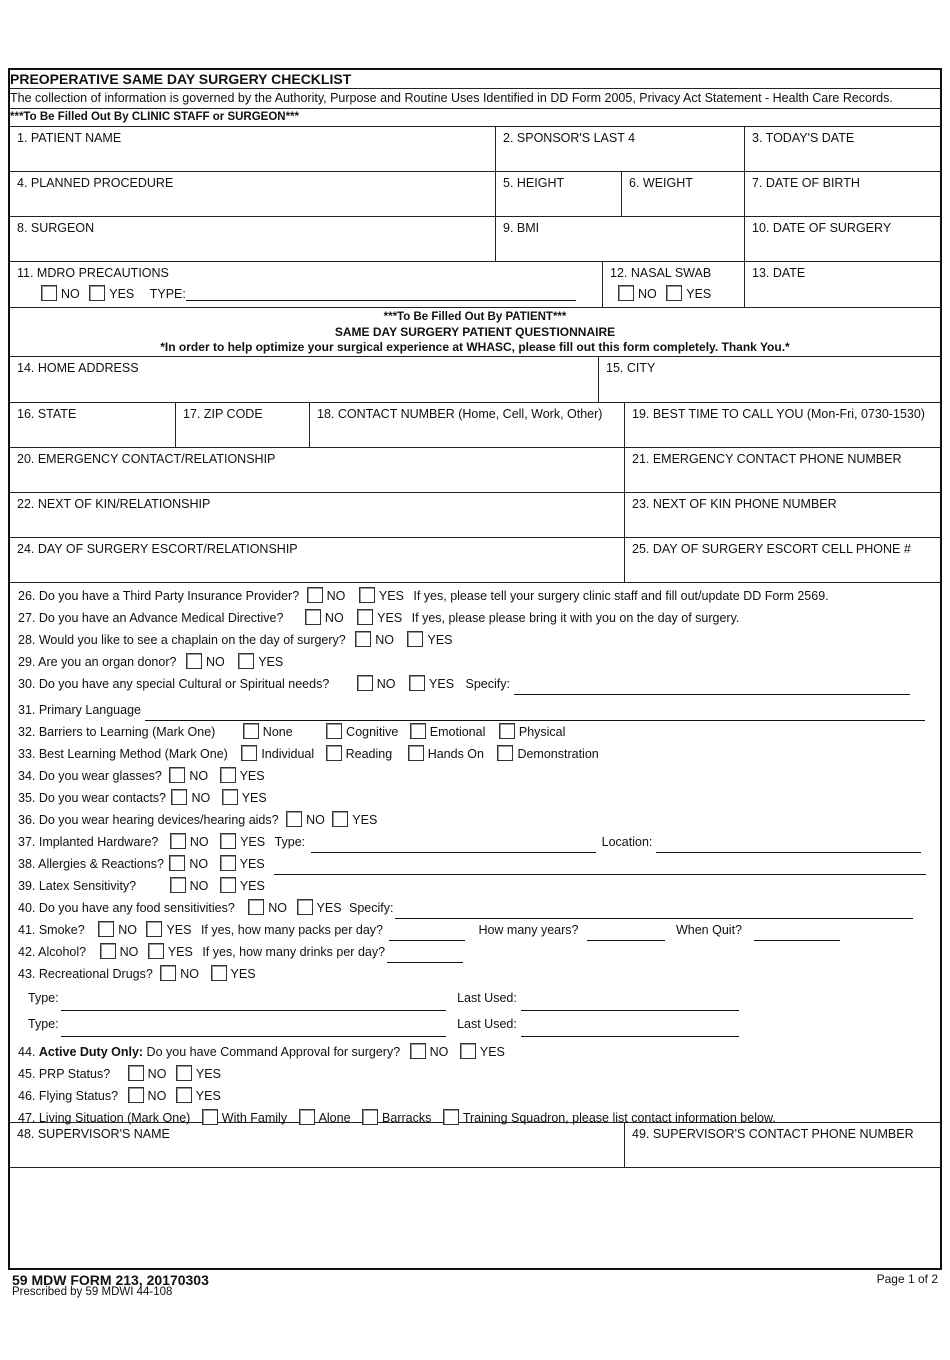 This screenshot has width=950, height=1360. What do you see at coordinates (789, 846) in the screenshot?
I see `q37-location-input` at bounding box center [789, 846].